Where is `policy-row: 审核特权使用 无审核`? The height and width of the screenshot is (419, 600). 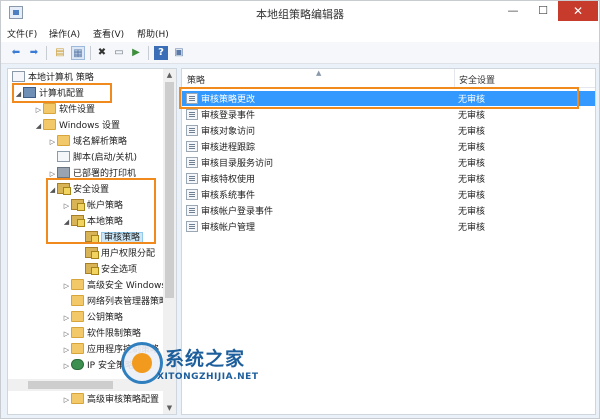 policy-row: 审核特权使用 无审核 is located at coordinates (388, 178).